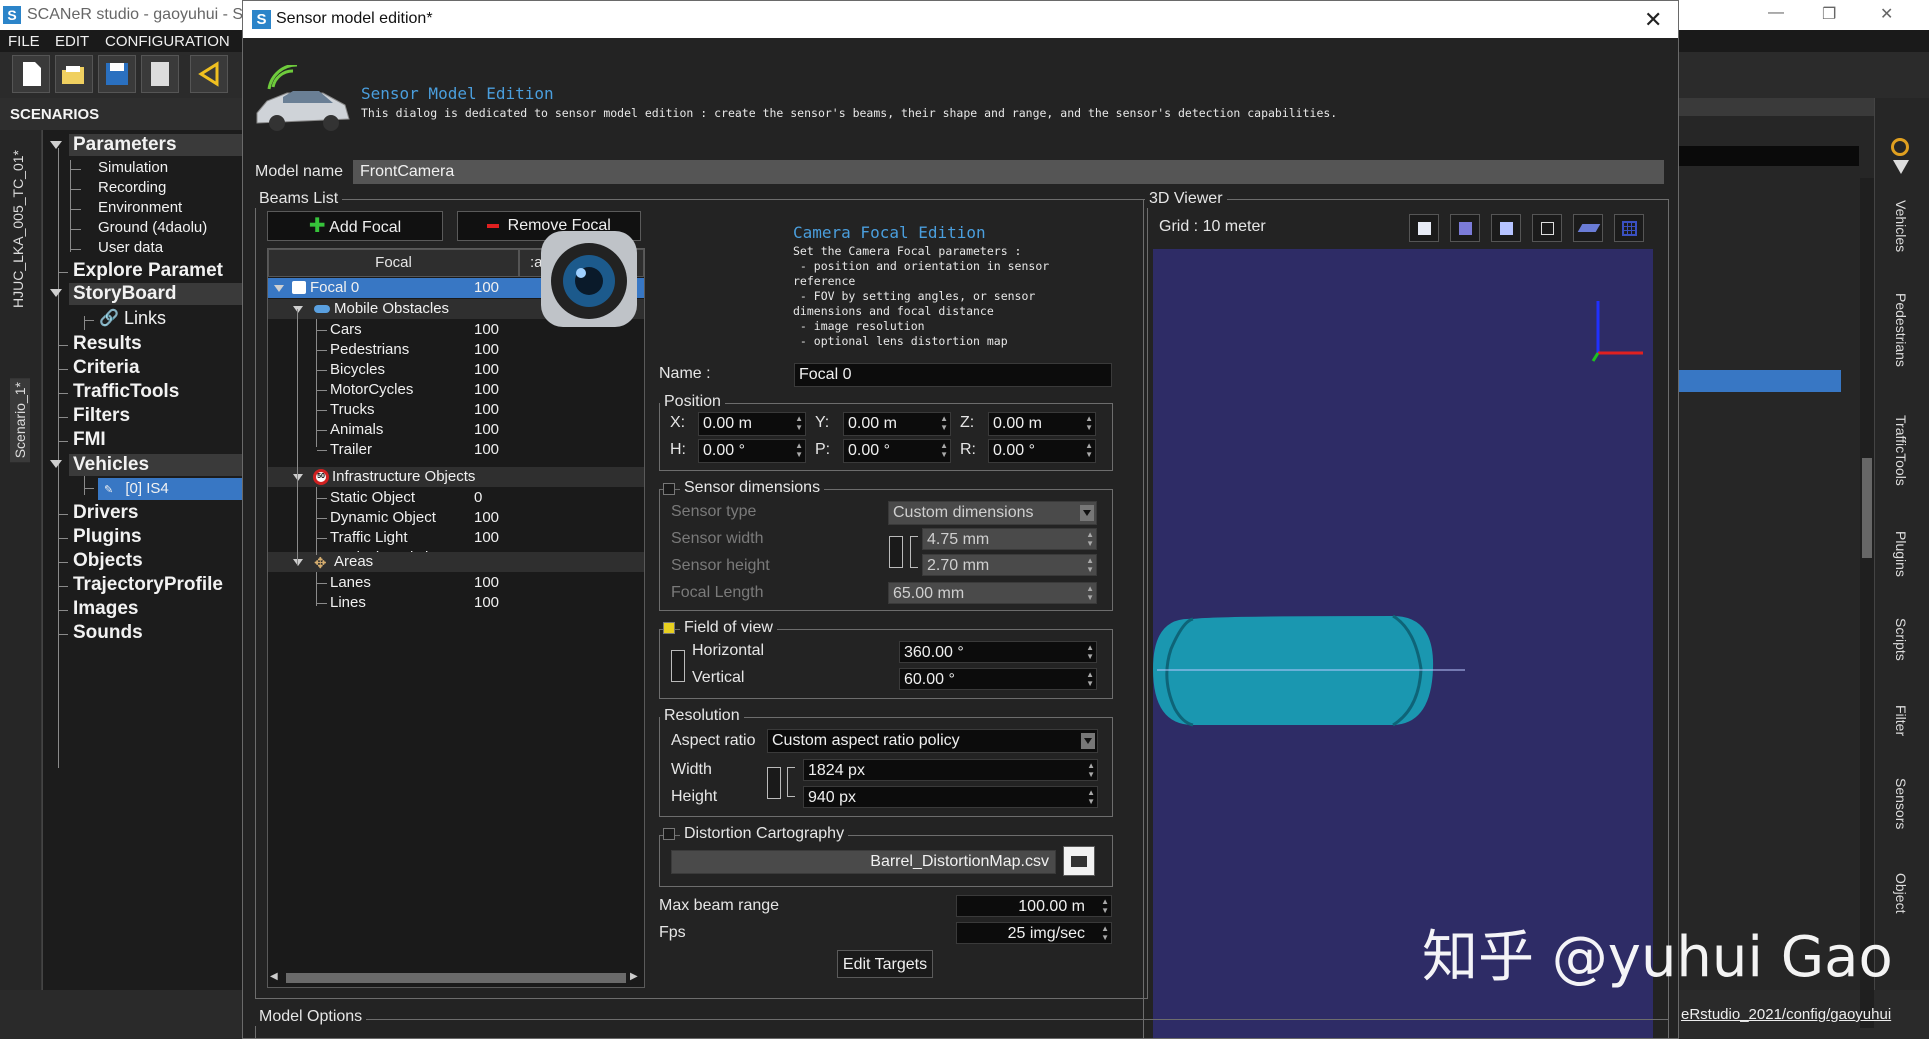 The height and width of the screenshot is (1039, 1929). I want to click on pos-p-field: 0.00 ° ▲ ▼, so click(897, 451).